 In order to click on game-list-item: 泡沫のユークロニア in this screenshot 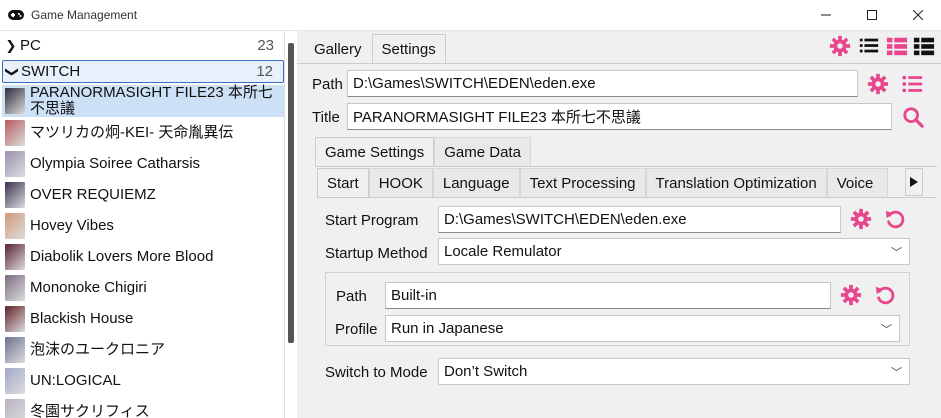, I will do `click(143, 349)`.